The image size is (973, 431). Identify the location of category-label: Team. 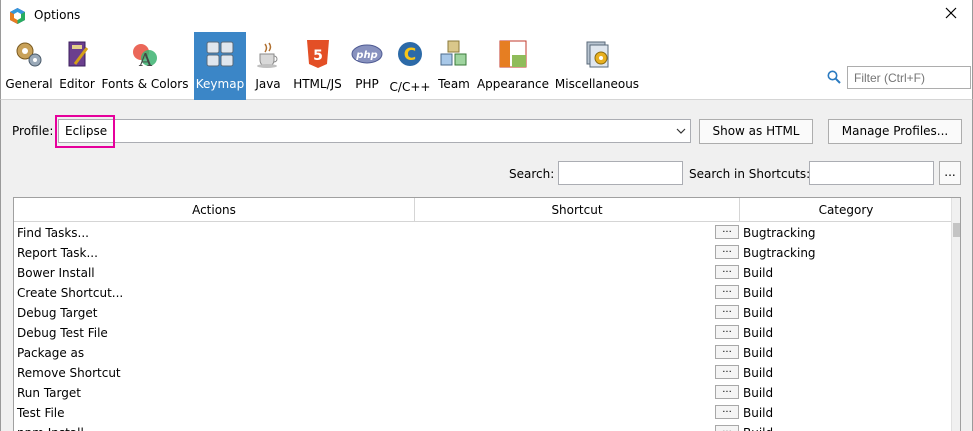
(454, 84).